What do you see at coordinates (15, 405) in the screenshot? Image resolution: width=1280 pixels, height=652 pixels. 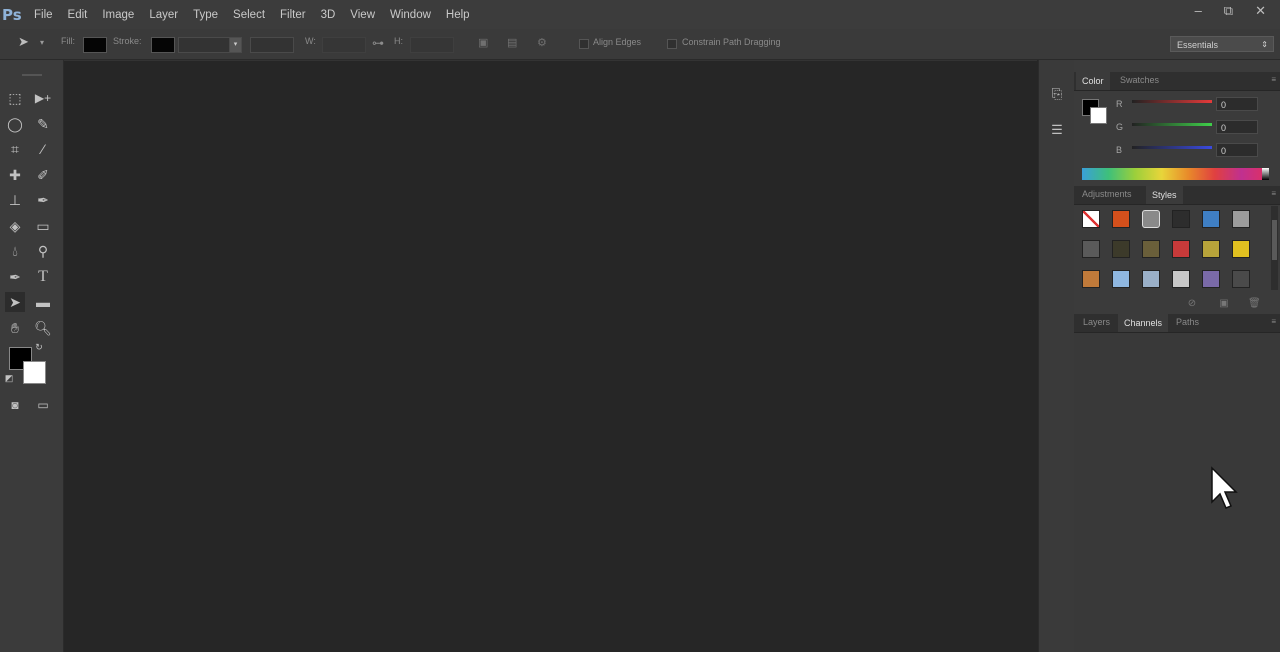 I see `quick-mask-icon: ◙` at bounding box center [15, 405].